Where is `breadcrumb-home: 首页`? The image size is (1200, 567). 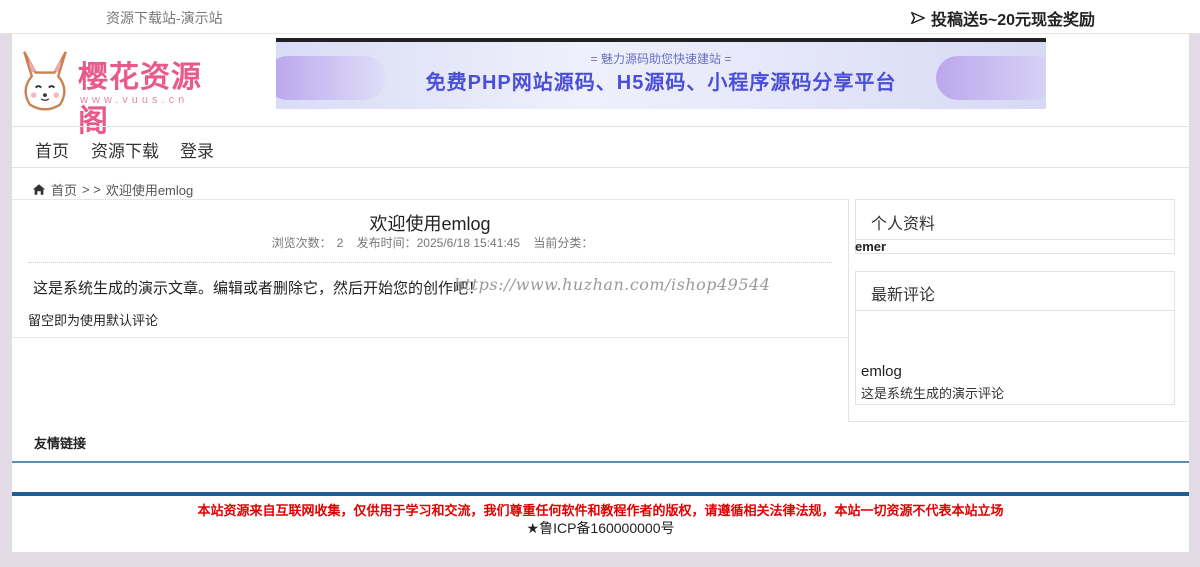 breadcrumb-home: 首页 is located at coordinates (64, 189).